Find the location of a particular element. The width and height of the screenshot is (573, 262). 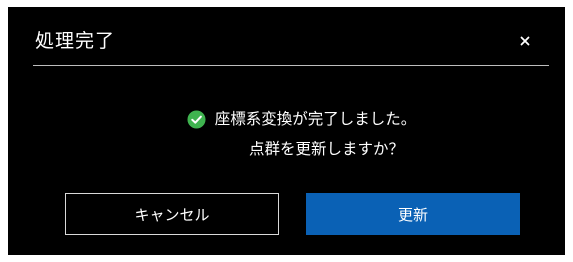

close-button is located at coordinates (525, 41).